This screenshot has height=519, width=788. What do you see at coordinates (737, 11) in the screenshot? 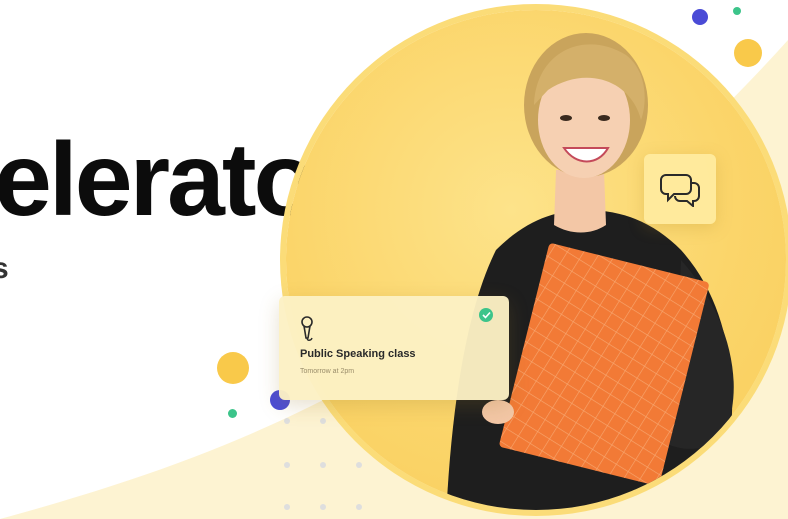
I see `green-dot-decoration` at bounding box center [737, 11].